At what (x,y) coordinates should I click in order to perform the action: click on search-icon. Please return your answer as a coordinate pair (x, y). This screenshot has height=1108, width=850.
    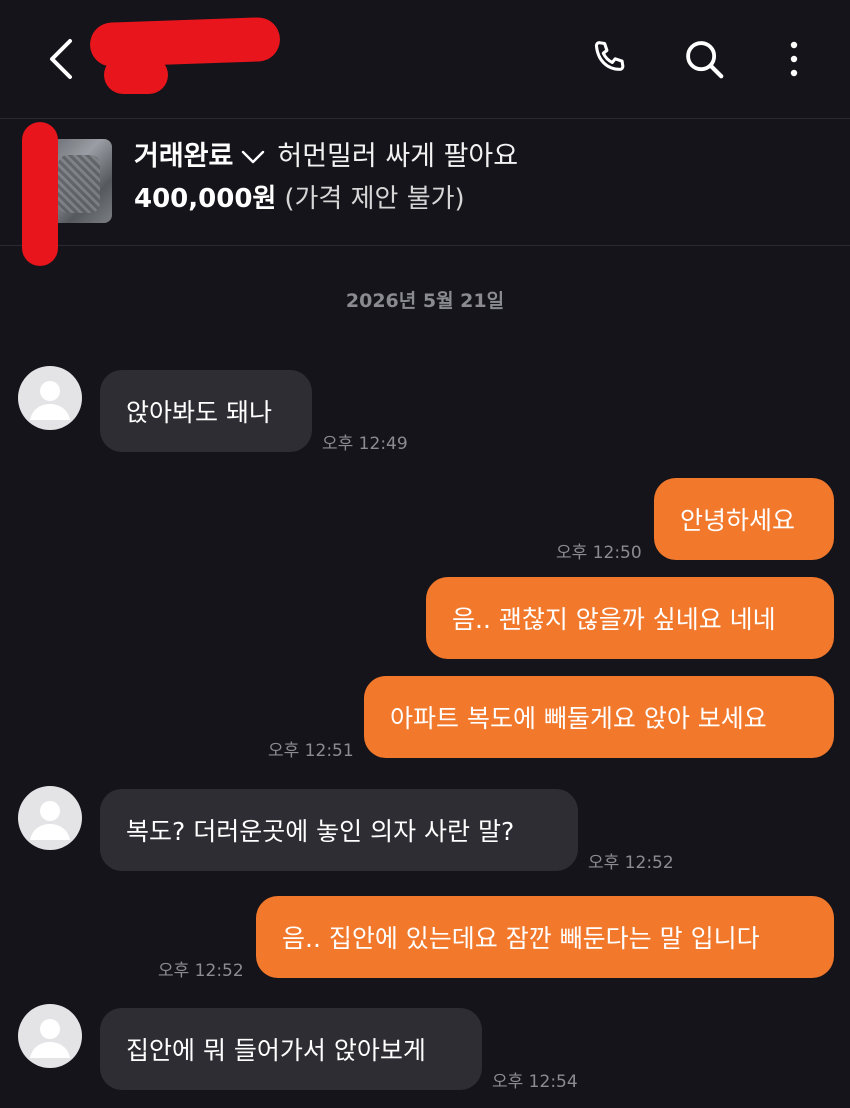
    Looking at the image, I should click on (705, 60).